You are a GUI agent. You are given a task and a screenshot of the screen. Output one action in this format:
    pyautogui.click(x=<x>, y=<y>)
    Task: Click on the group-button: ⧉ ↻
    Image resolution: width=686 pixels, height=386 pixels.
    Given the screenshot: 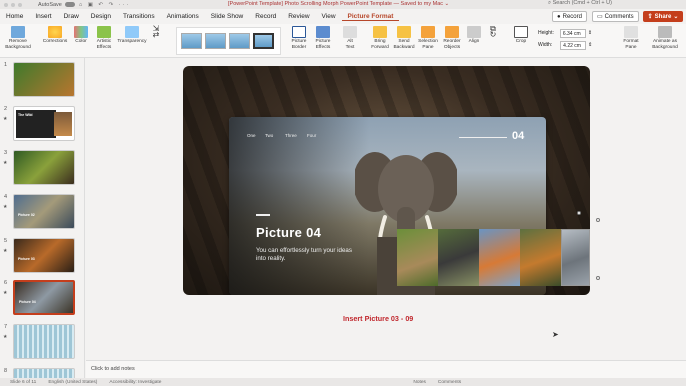 What is the action you would take?
    pyautogui.click(x=493, y=31)
    